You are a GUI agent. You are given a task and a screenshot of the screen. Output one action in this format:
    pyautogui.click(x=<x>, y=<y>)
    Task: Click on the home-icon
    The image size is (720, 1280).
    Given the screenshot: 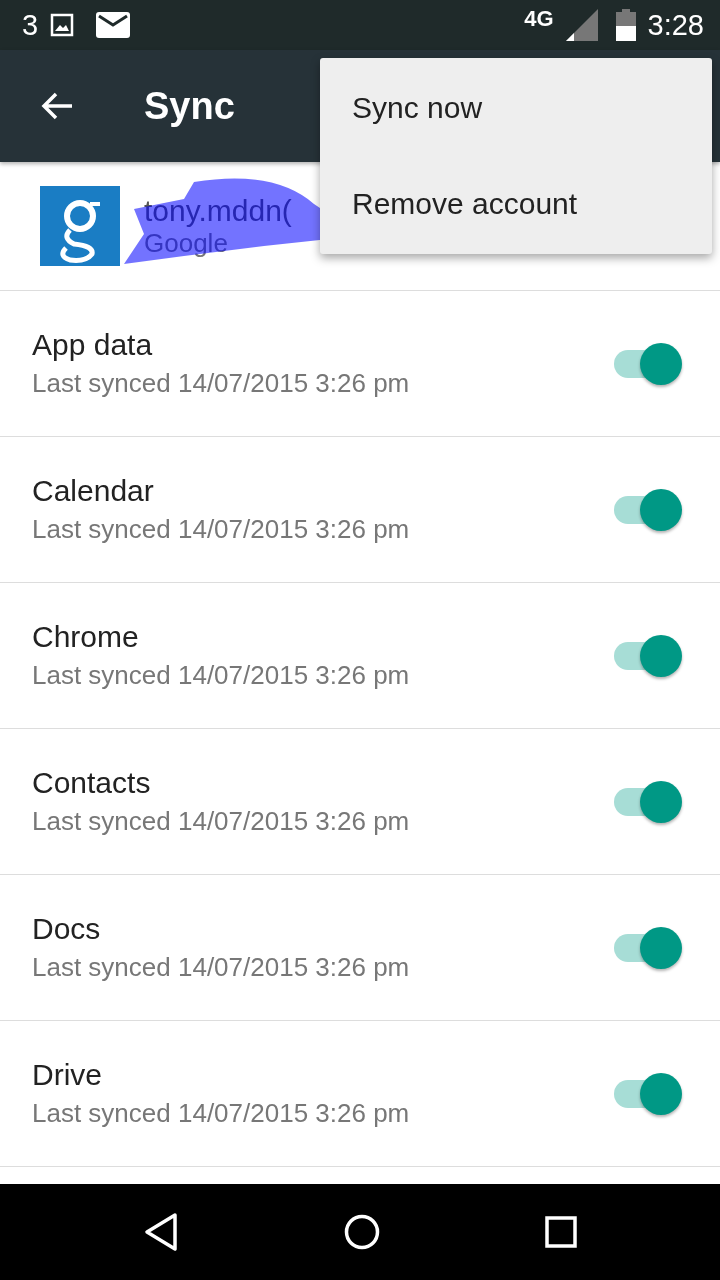 What is the action you would take?
    pyautogui.click(x=362, y=1232)
    